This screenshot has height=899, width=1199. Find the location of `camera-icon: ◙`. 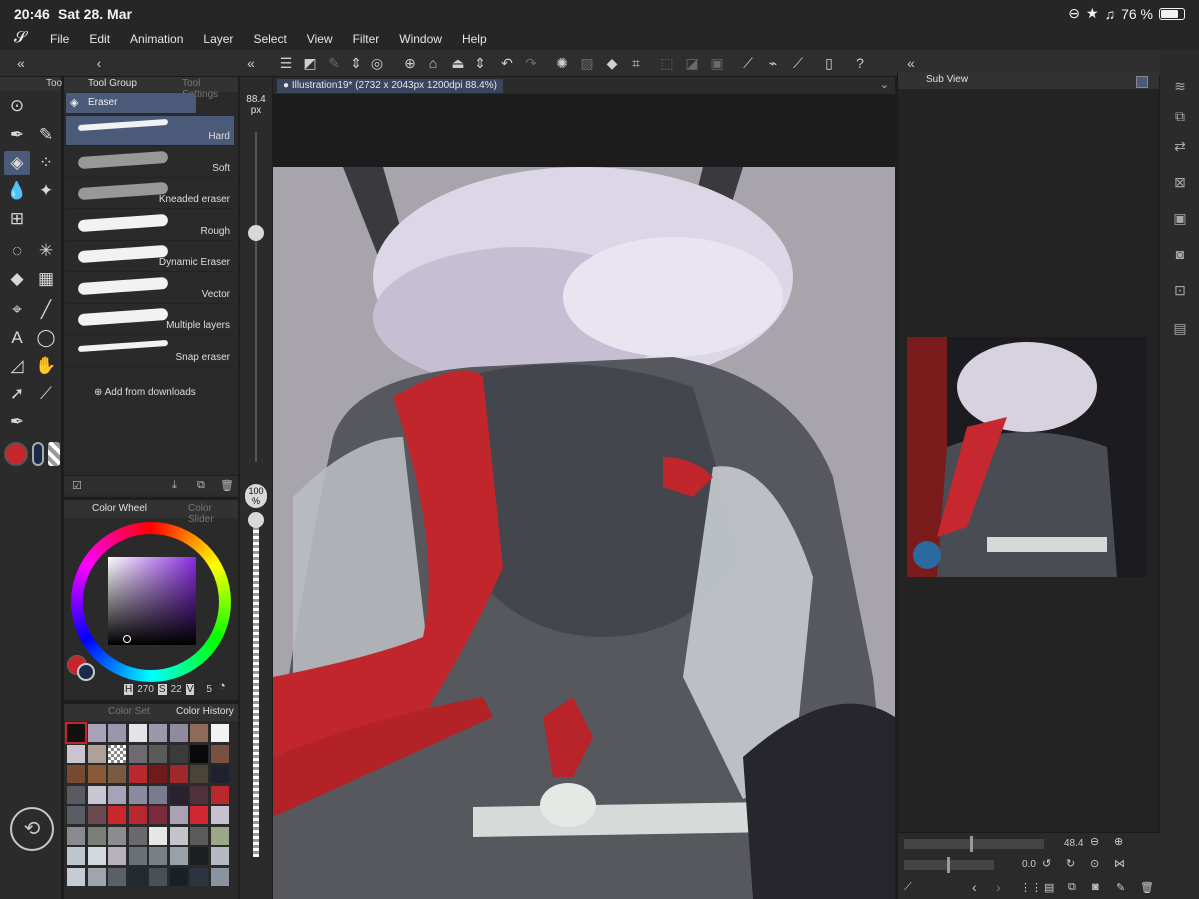

camera-icon: ◙ is located at coordinates (1095, 887).